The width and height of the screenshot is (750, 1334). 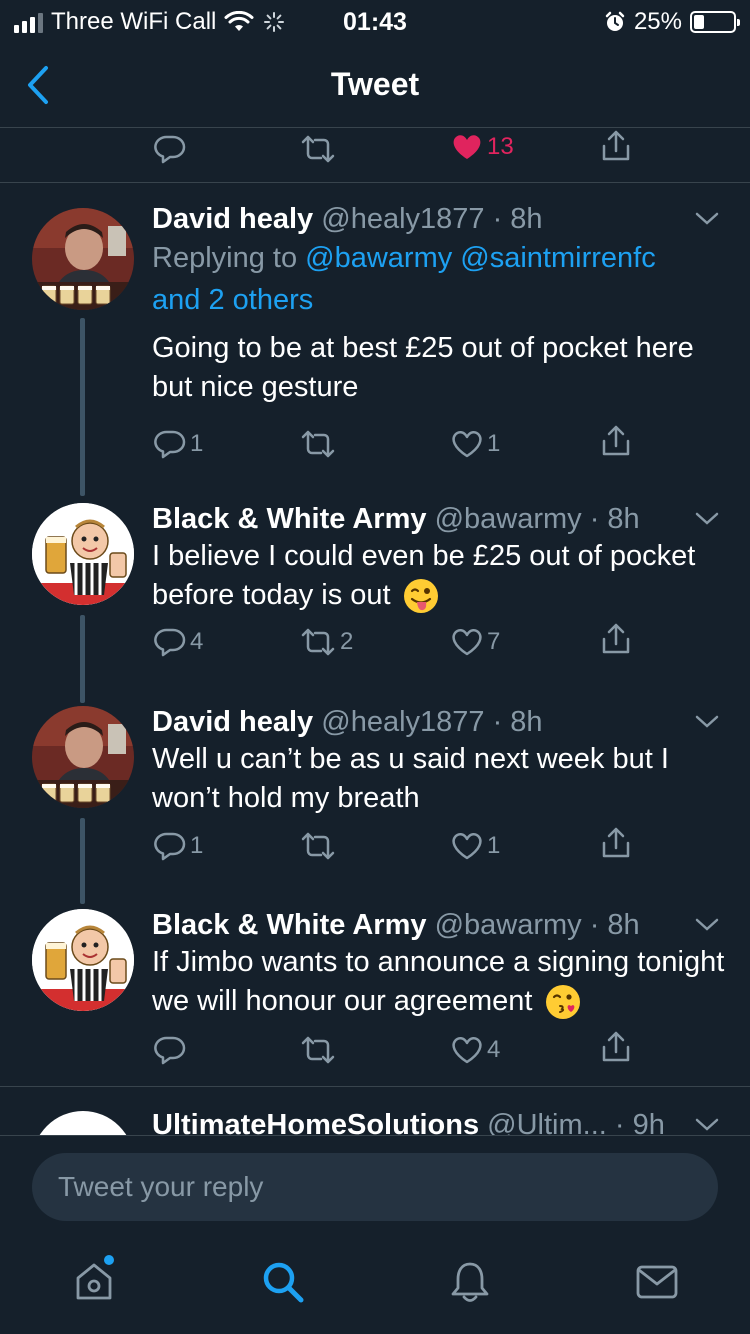 What do you see at coordinates (420, 596) in the screenshot?
I see `winking-tongue-emoji` at bounding box center [420, 596].